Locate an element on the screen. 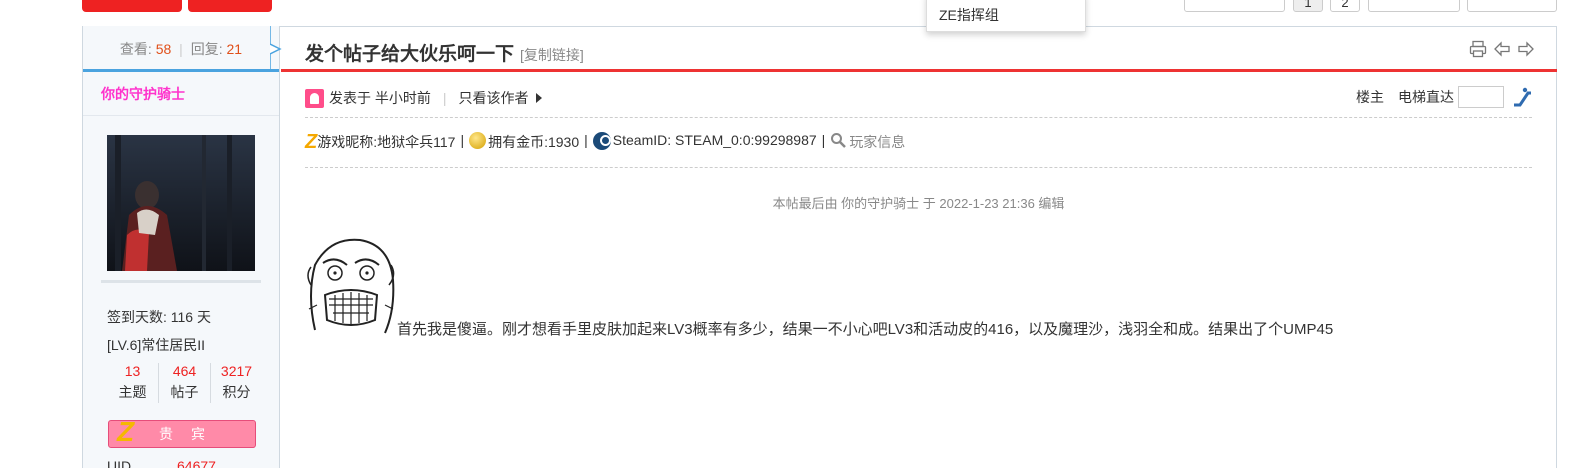 The height and width of the screenshot is (468, 1593). new-post-button is located at coordinates (132, 6).